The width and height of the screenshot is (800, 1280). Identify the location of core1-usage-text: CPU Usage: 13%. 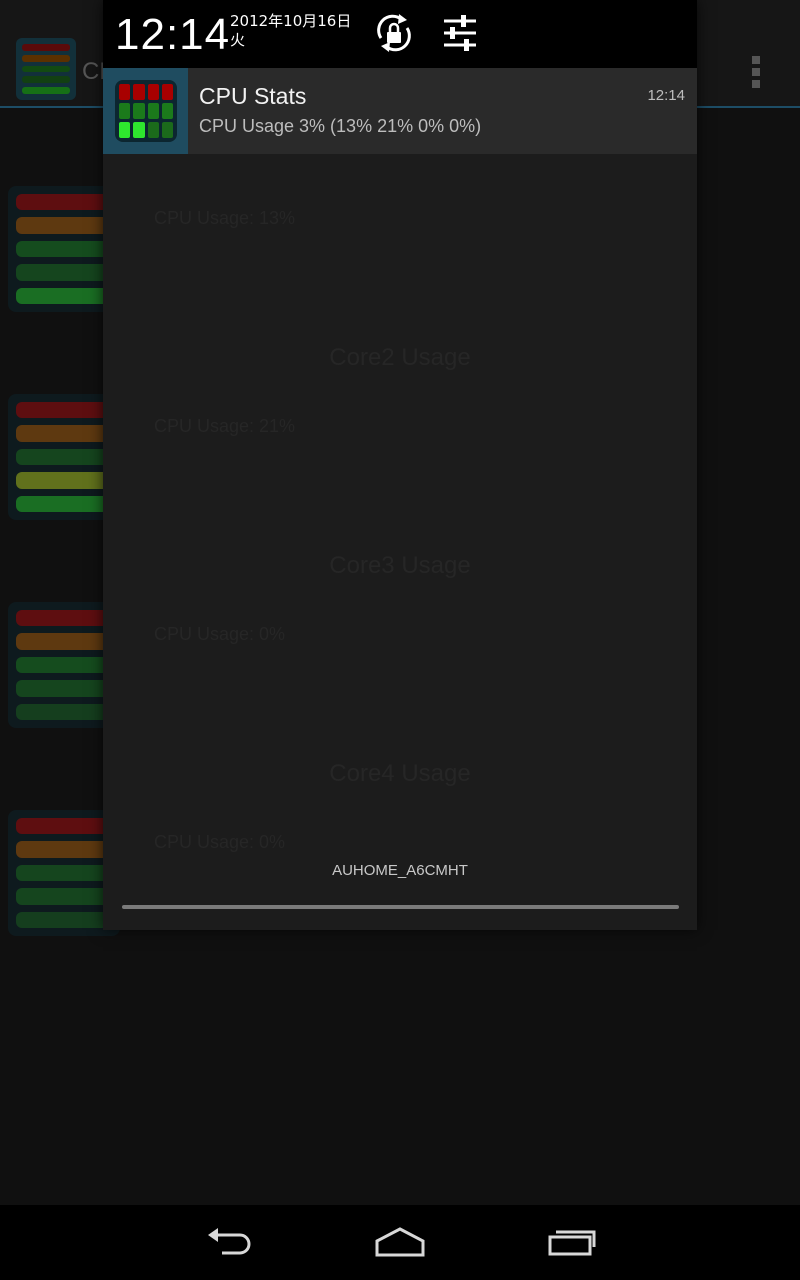
(225, 218).